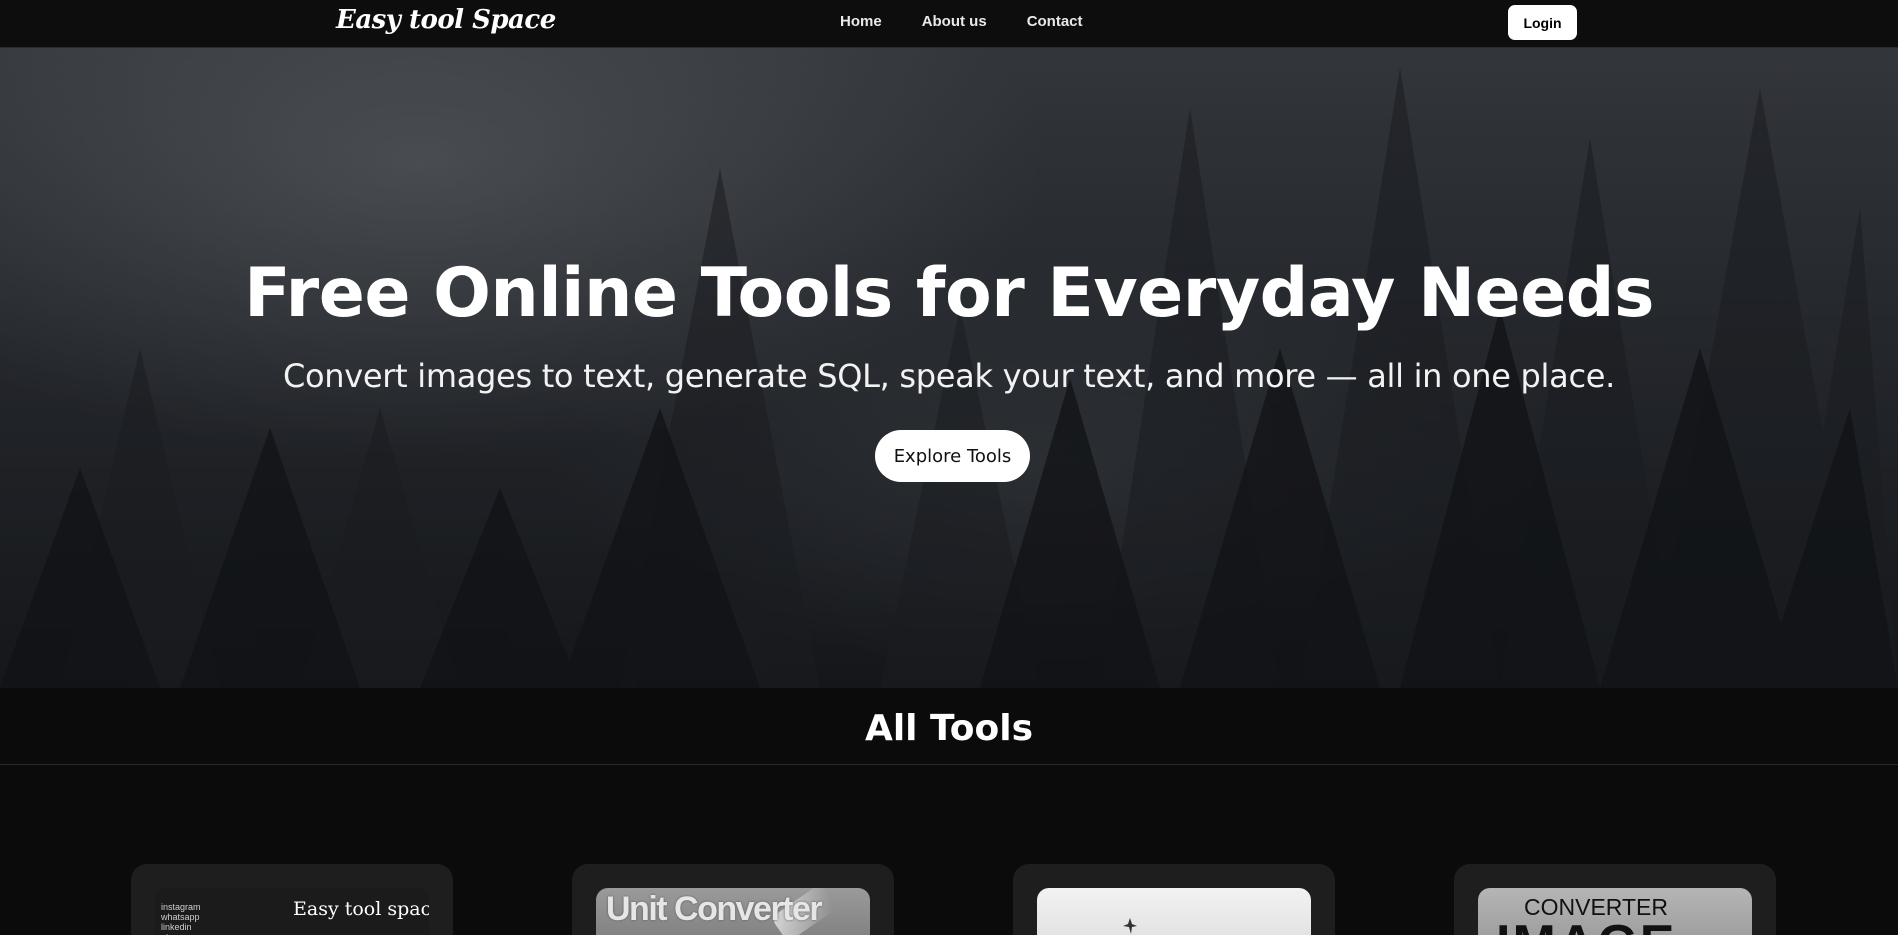 The image size is (1898, 935). I want to click on thumbnail-title-text: Unit Converter, so click(714, 909).